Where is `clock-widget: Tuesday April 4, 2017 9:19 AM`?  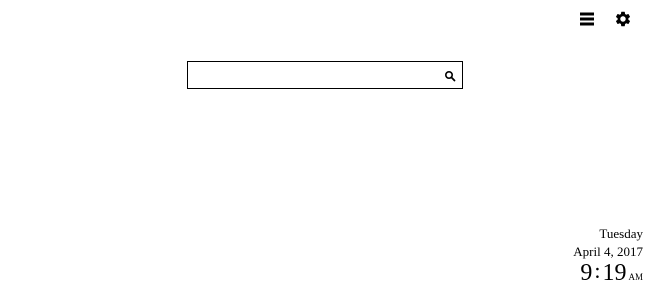 clock-widget: Tuesday April 4, 2017 9:19 AM is located at coordinates (608, 258).